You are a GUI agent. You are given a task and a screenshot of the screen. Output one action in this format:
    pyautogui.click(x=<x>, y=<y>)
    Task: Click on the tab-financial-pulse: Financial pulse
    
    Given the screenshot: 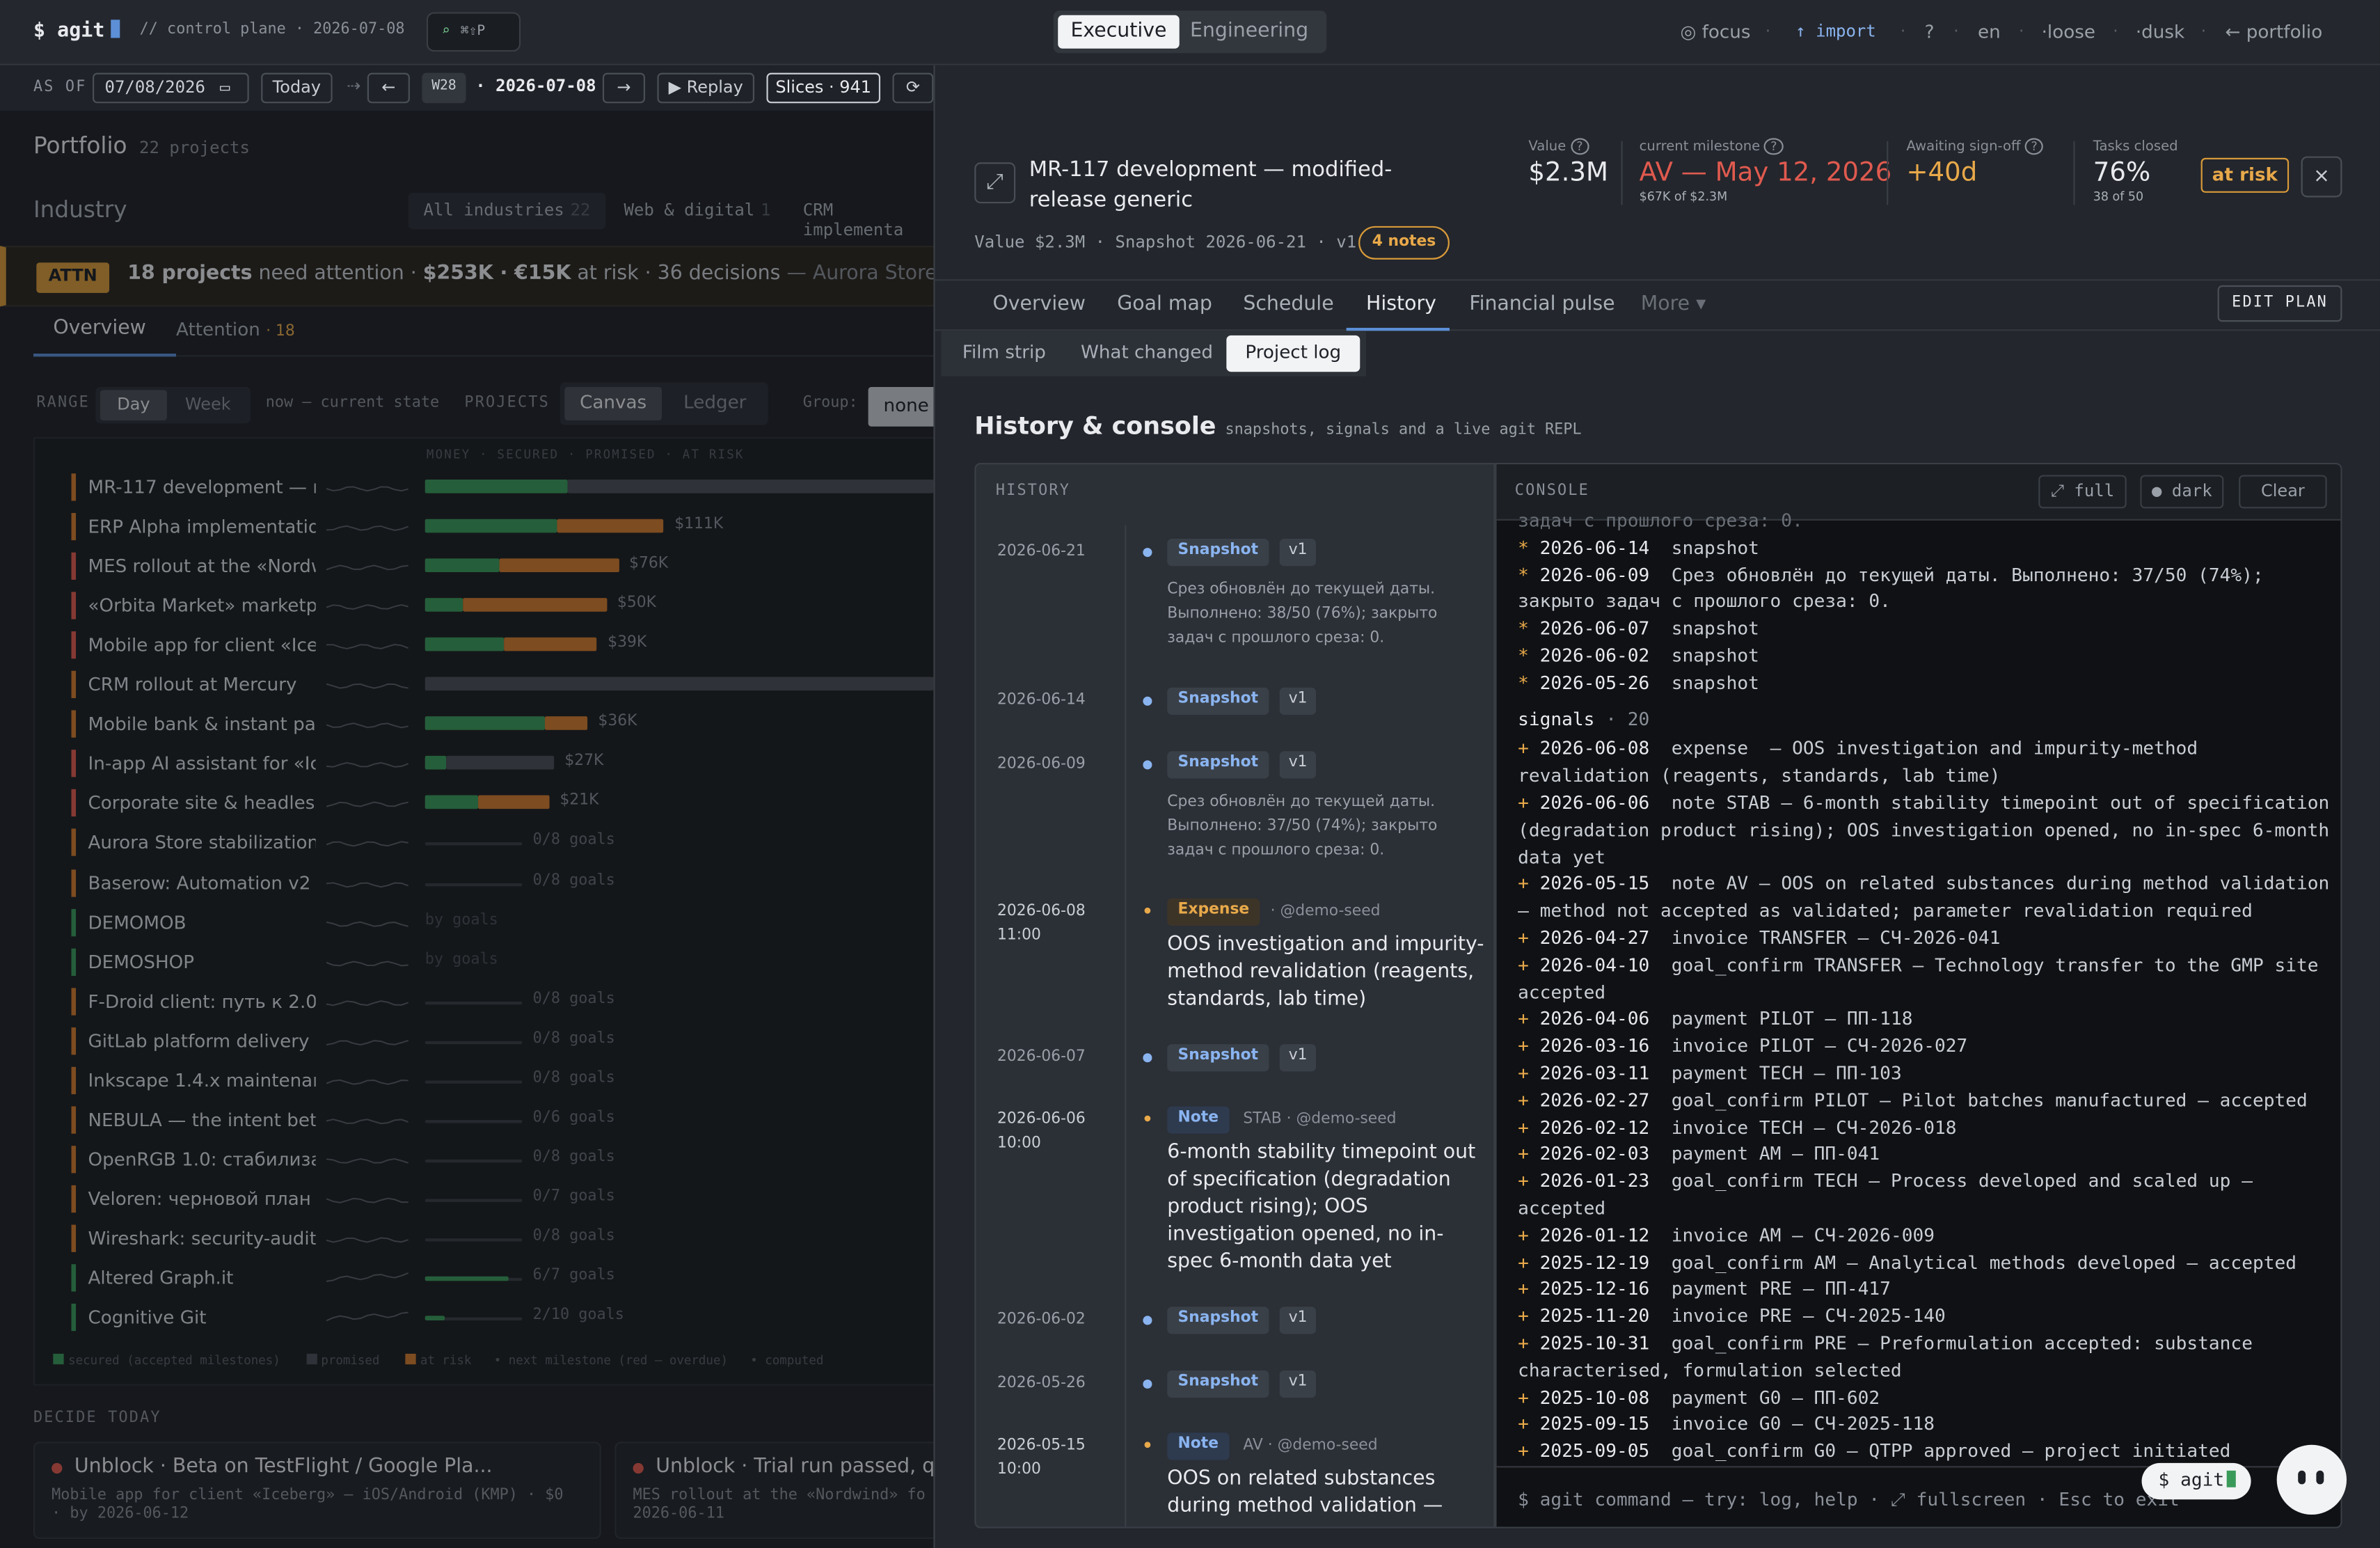 What is the action you would take?
    pyautogui.click(x=1542, y=304)
    